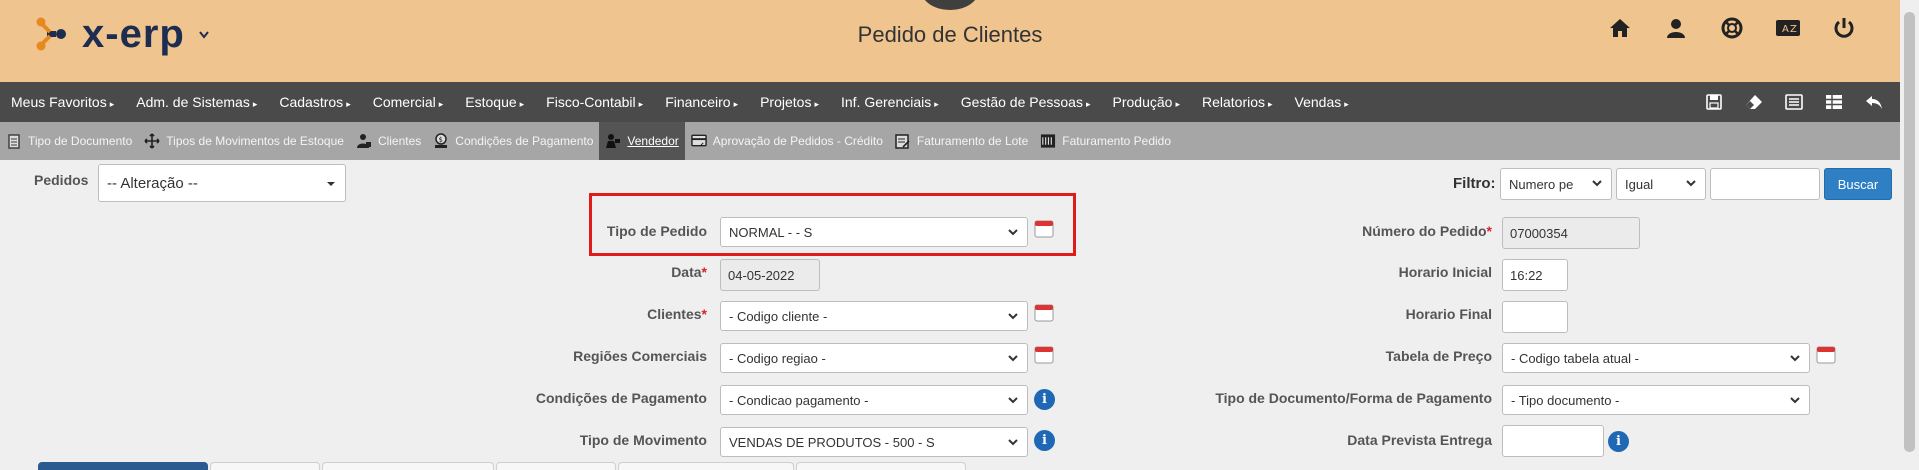  I want to click on translate-icon: AZ, so click(1788, 28).